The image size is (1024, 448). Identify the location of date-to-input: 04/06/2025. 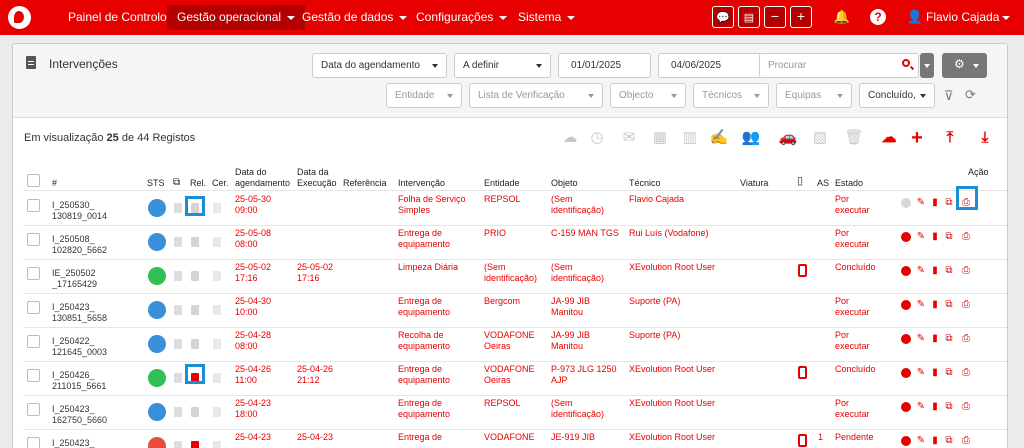
(710, 65).